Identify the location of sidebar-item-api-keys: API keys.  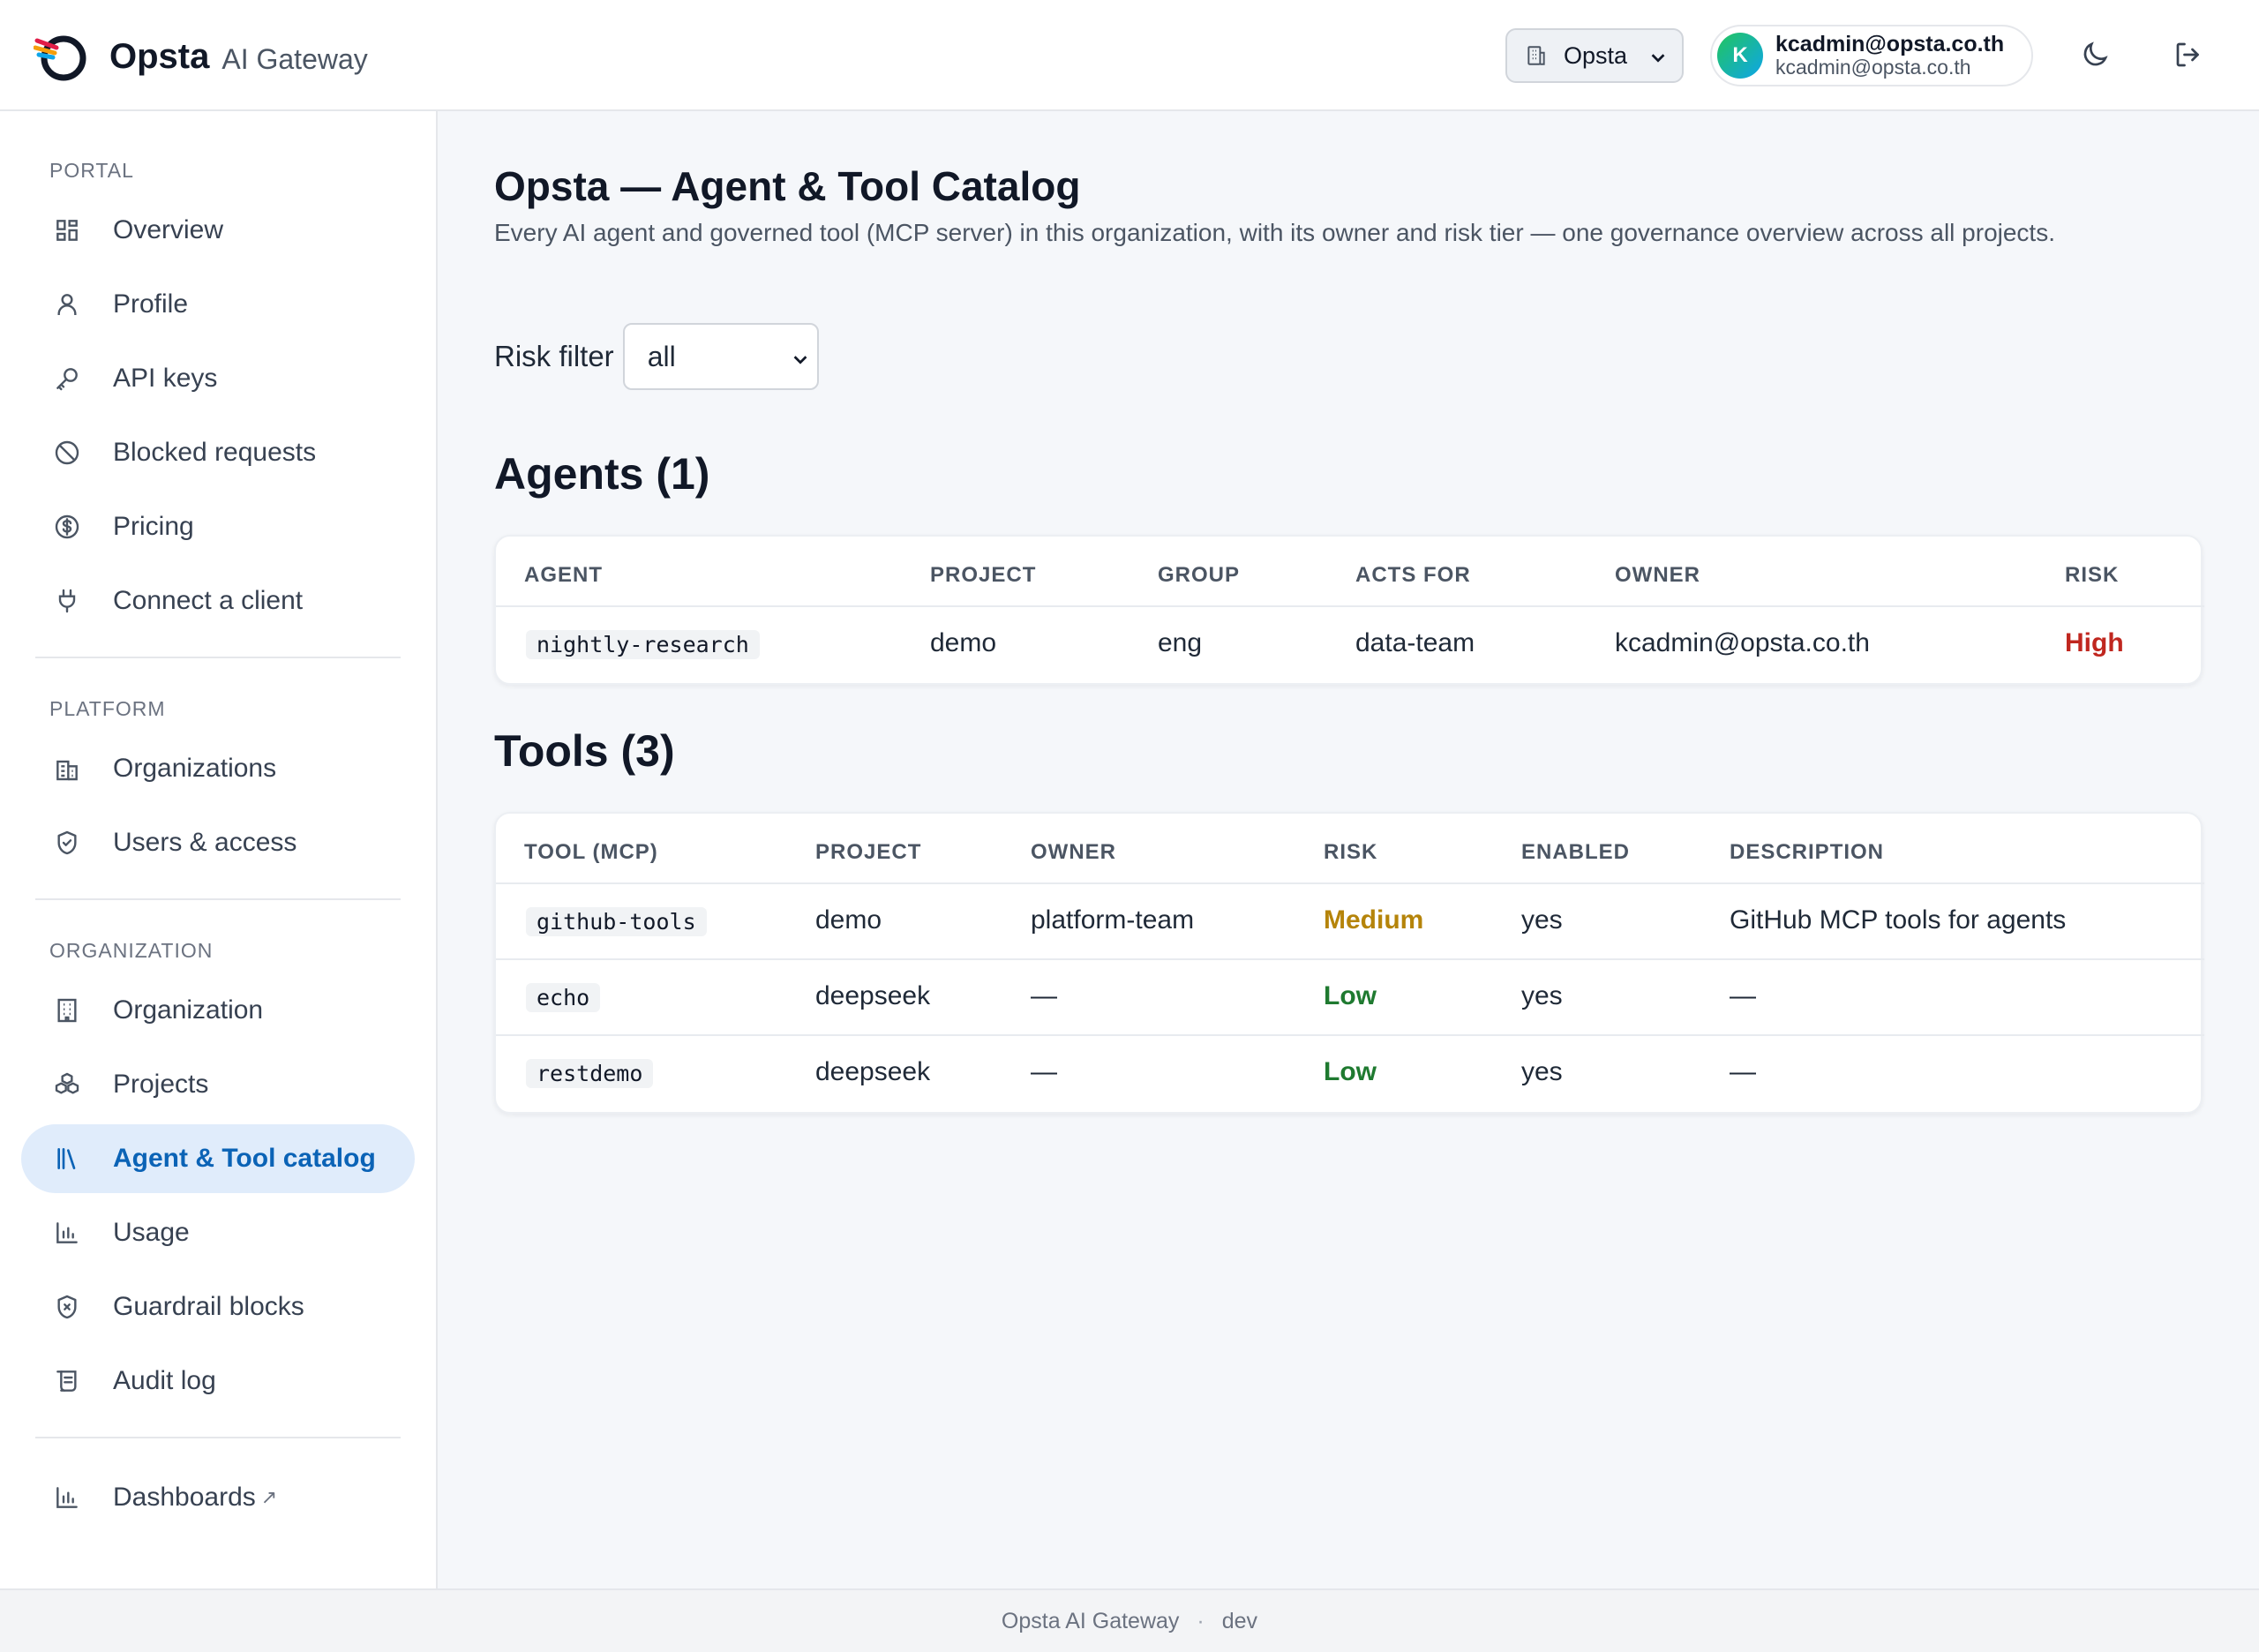
(218, 378).